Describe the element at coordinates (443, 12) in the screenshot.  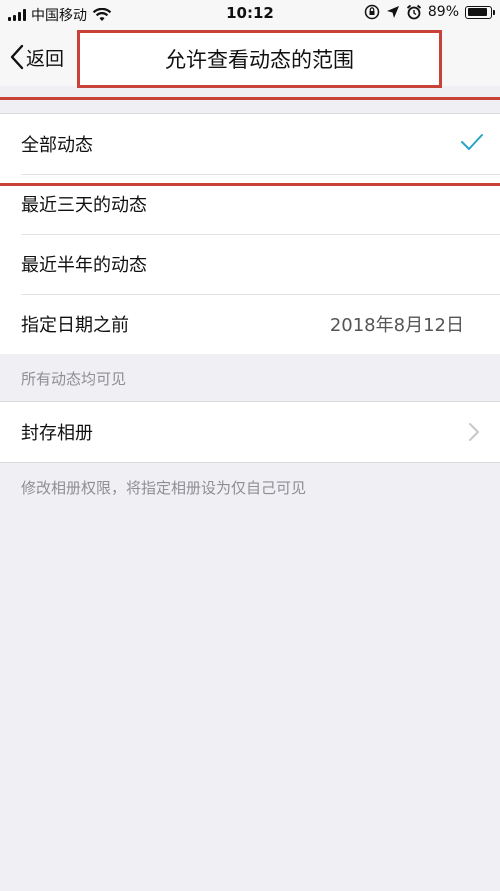
I see `battery-percent: 89%` at that location.